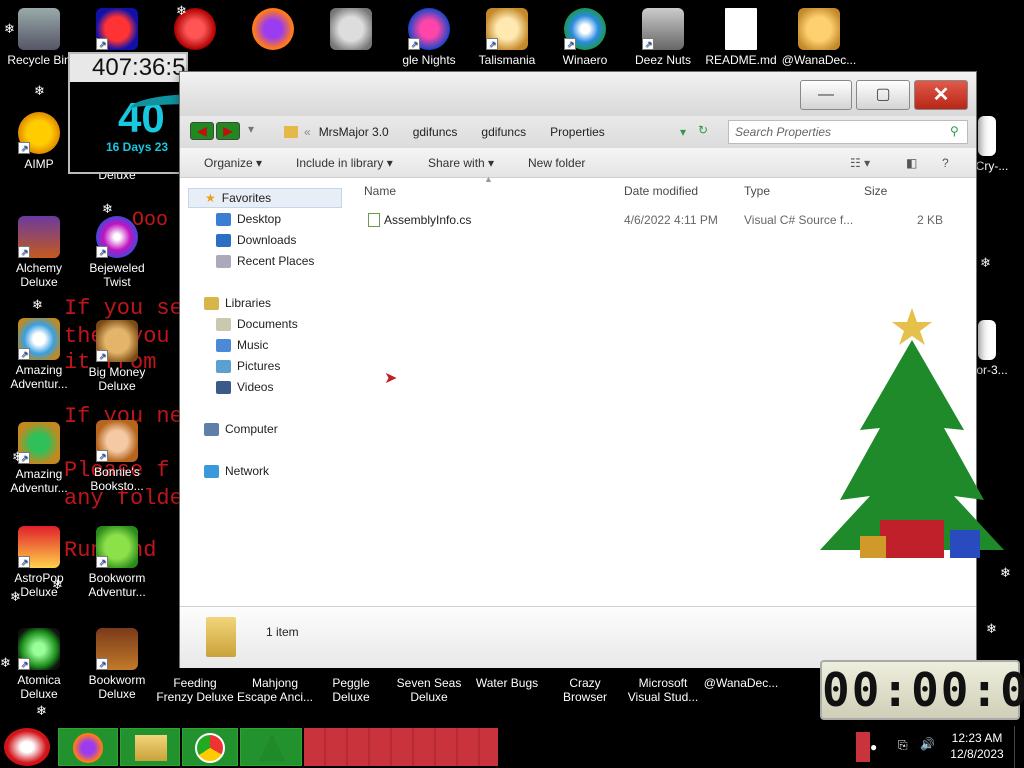  What do you see at coordinates (860, 163) in the screenshot?
I see `view-options-icon: ☷ ▾` at bounding box center [860, 163].